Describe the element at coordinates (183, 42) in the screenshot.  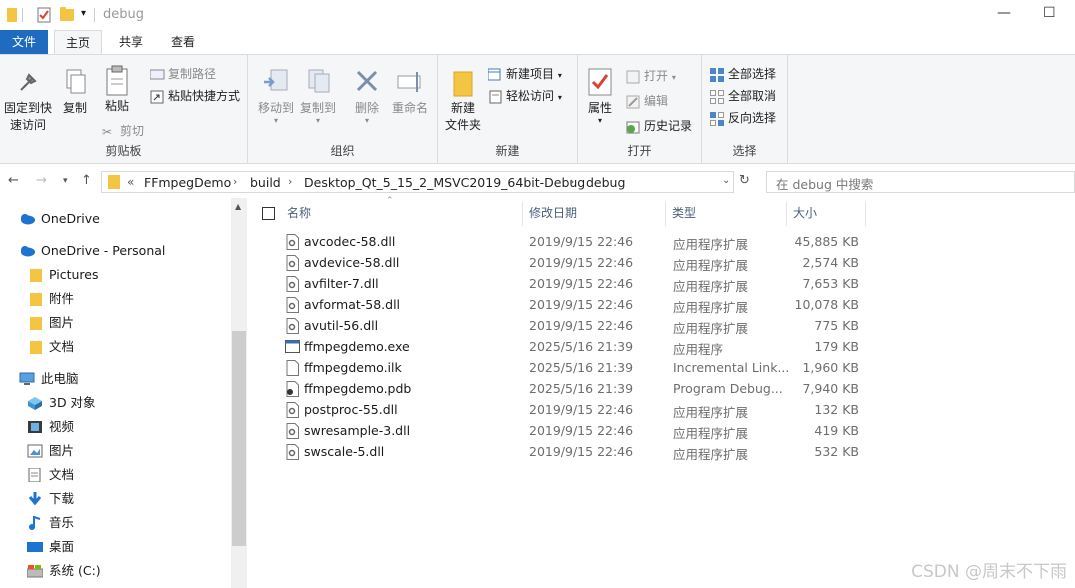
I see `tab-view: 查看` at that location.